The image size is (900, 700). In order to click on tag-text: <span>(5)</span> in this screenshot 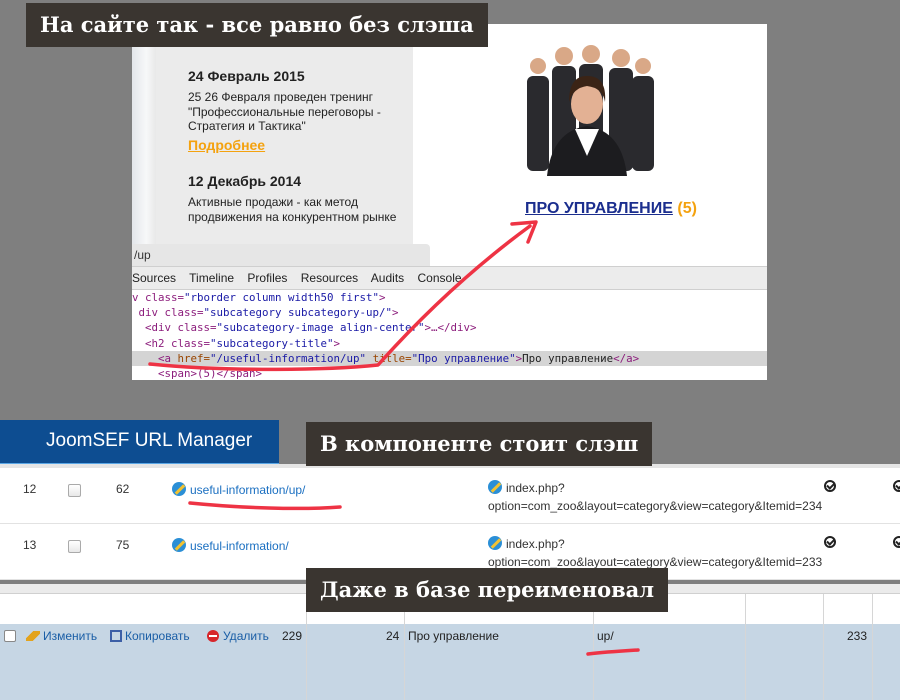, I will do `click(210, 373)`.